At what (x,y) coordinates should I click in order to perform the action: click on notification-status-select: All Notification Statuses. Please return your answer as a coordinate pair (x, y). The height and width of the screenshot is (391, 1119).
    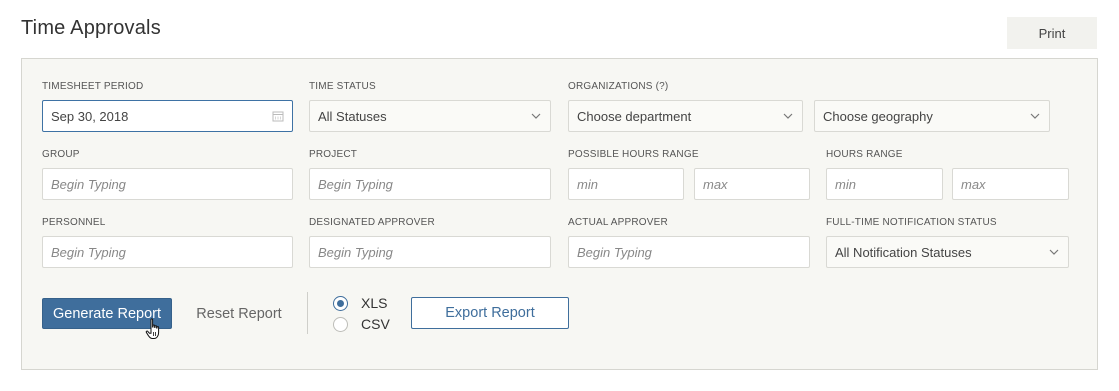
    Looking at the image, I should click on (947, 252).